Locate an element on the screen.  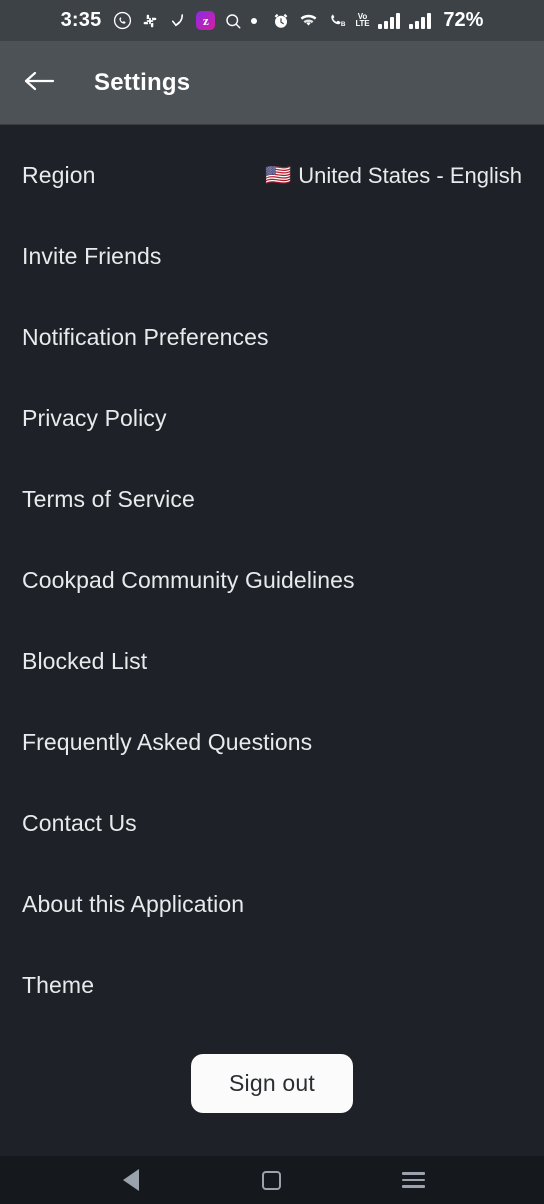
alarm-clock-icon is located at coordinates (281, 21).